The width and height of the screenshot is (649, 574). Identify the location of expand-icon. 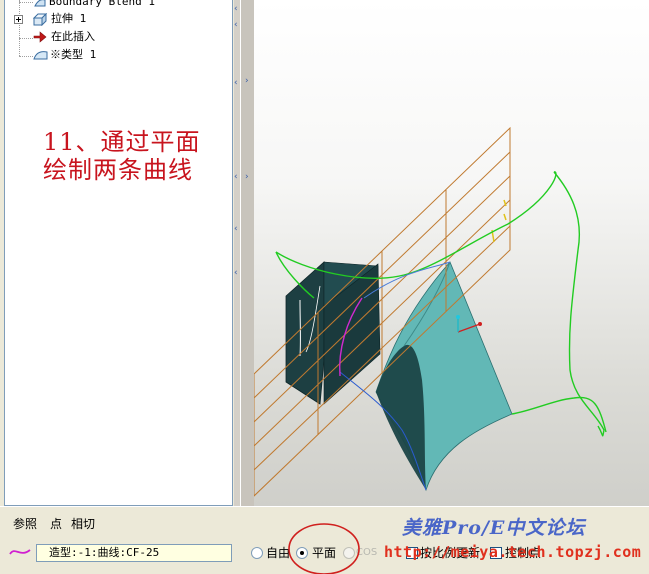
(18, 19).